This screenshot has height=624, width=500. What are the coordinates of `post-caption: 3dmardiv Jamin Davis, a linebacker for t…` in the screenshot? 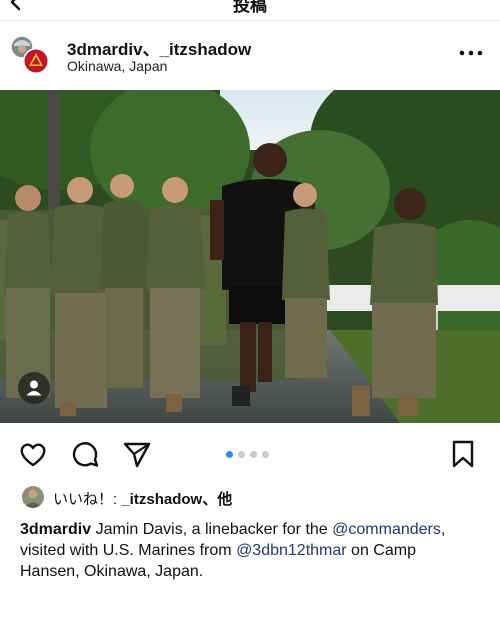 It's located at (240, 550).